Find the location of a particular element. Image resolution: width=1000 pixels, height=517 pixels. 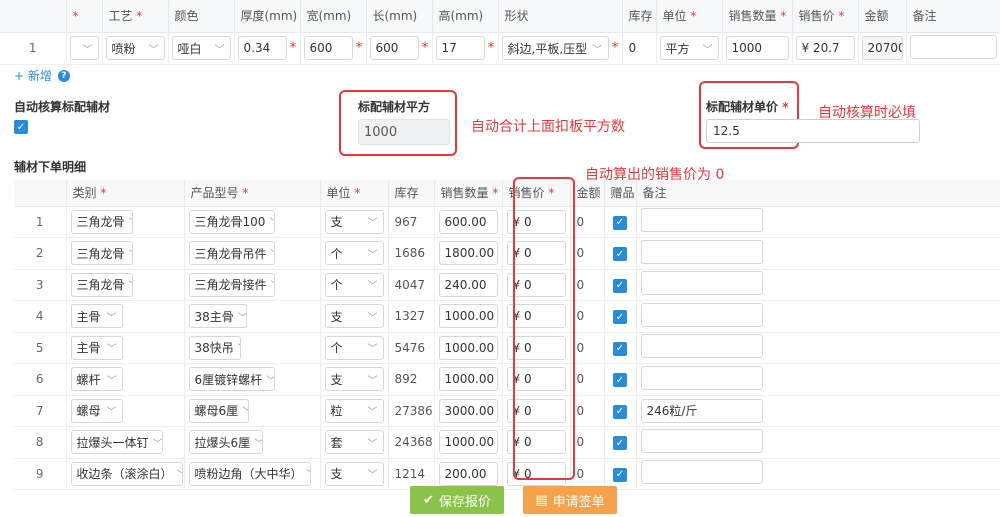

chevron-down-icon: ﹀ is located at coordinates (272, 253).